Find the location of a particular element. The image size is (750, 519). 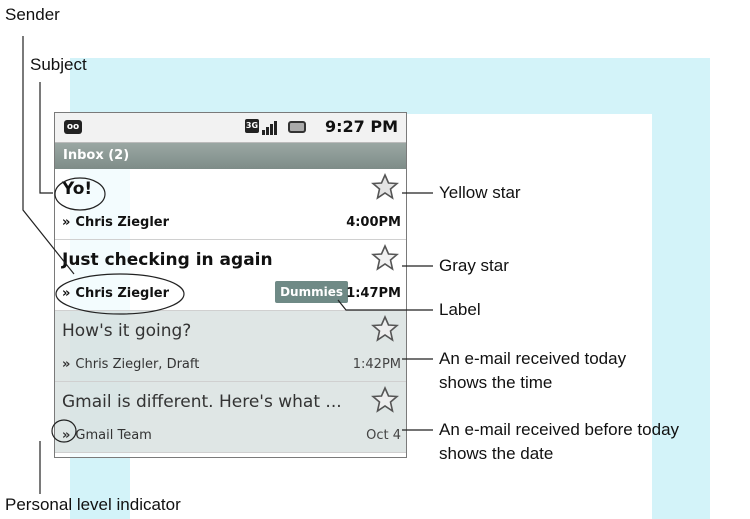

callout-gray-star: Gray star is located at coordinates (474, 265).